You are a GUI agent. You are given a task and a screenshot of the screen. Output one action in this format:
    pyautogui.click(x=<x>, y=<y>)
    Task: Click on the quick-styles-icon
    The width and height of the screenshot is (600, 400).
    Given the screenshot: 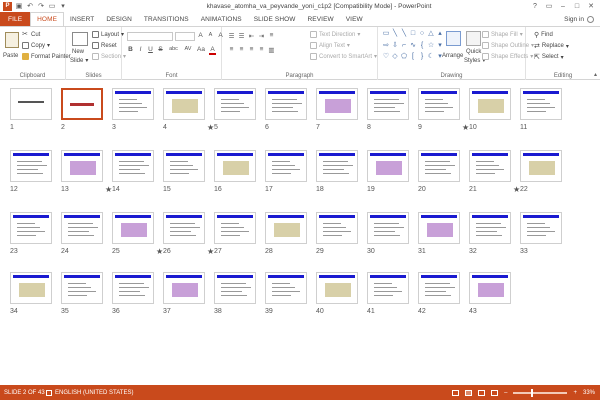 What is the action you would take?
    pyautogui.click(x=473, y=38)
    